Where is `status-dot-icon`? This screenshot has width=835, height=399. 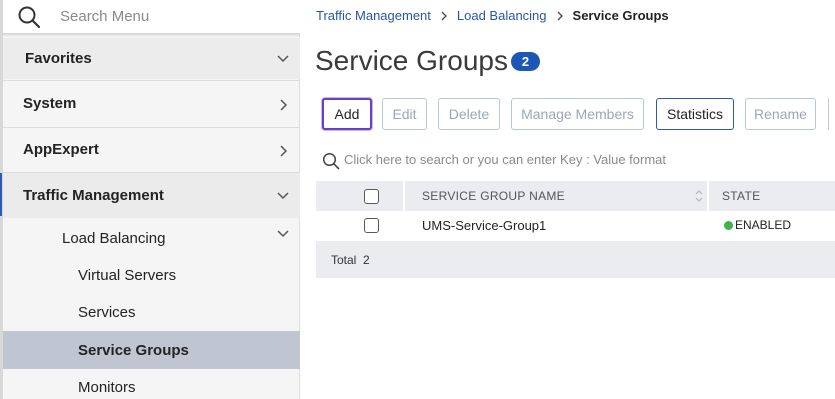
status-dot-icon is located at coordinates (728, 225).